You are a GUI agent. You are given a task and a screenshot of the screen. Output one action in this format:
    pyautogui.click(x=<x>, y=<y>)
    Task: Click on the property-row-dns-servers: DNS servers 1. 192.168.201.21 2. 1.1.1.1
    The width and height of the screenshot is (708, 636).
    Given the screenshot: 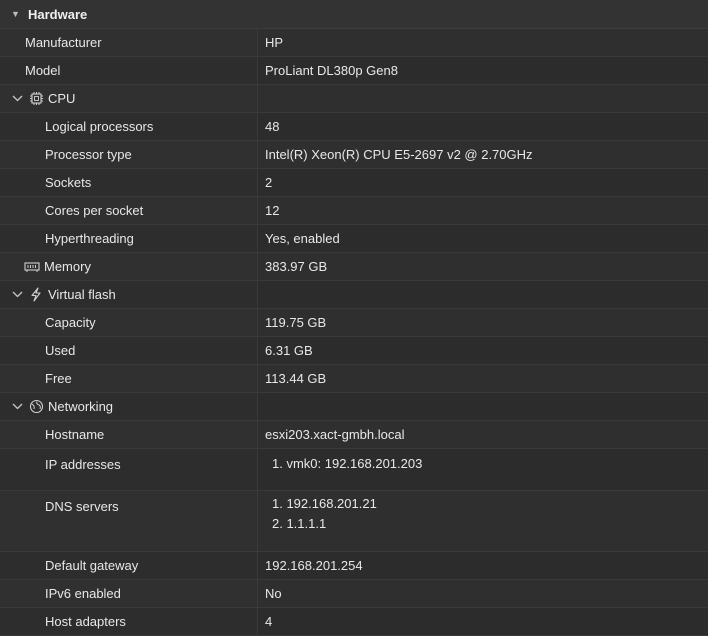 What is the action you would take?
    pyautogui.click(x=354, y=521)
    